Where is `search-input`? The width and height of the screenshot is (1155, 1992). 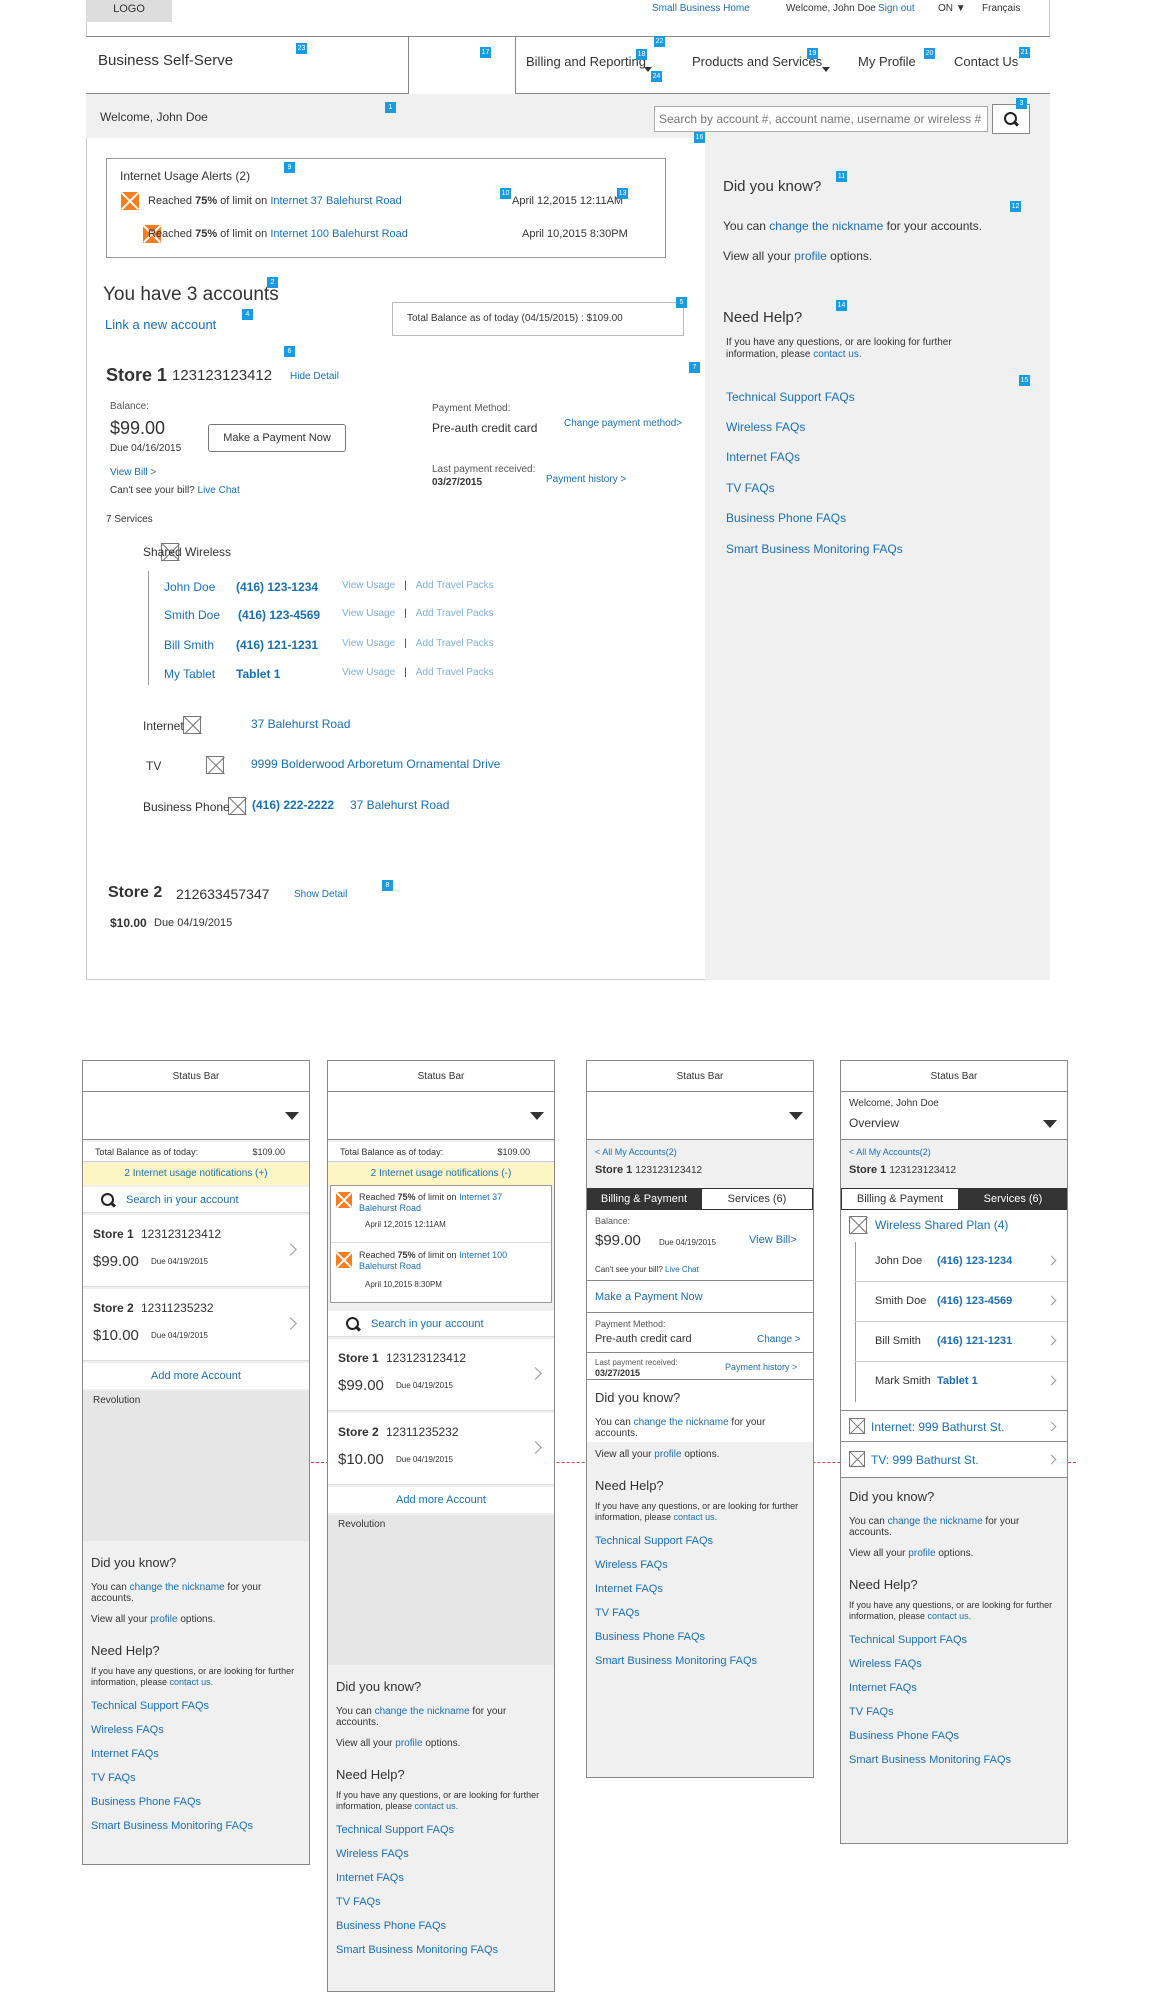
search-input is located at coordinates (821, 119).